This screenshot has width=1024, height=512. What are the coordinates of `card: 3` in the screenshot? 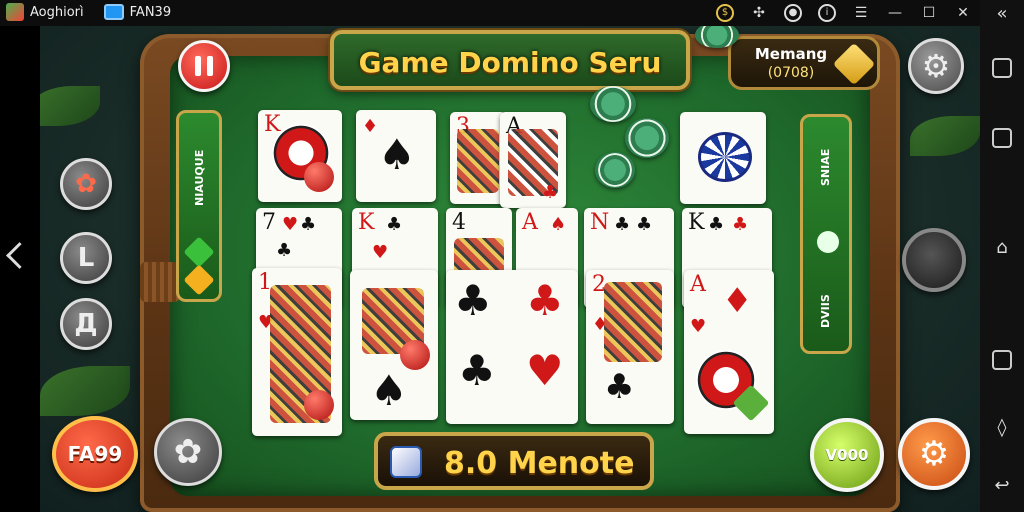 It's located at (478, 158).